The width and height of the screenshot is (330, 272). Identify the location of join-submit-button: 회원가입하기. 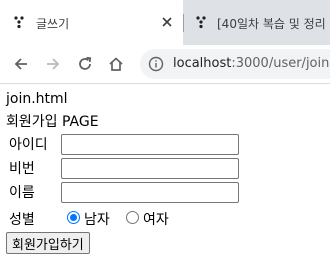
(48, 243).